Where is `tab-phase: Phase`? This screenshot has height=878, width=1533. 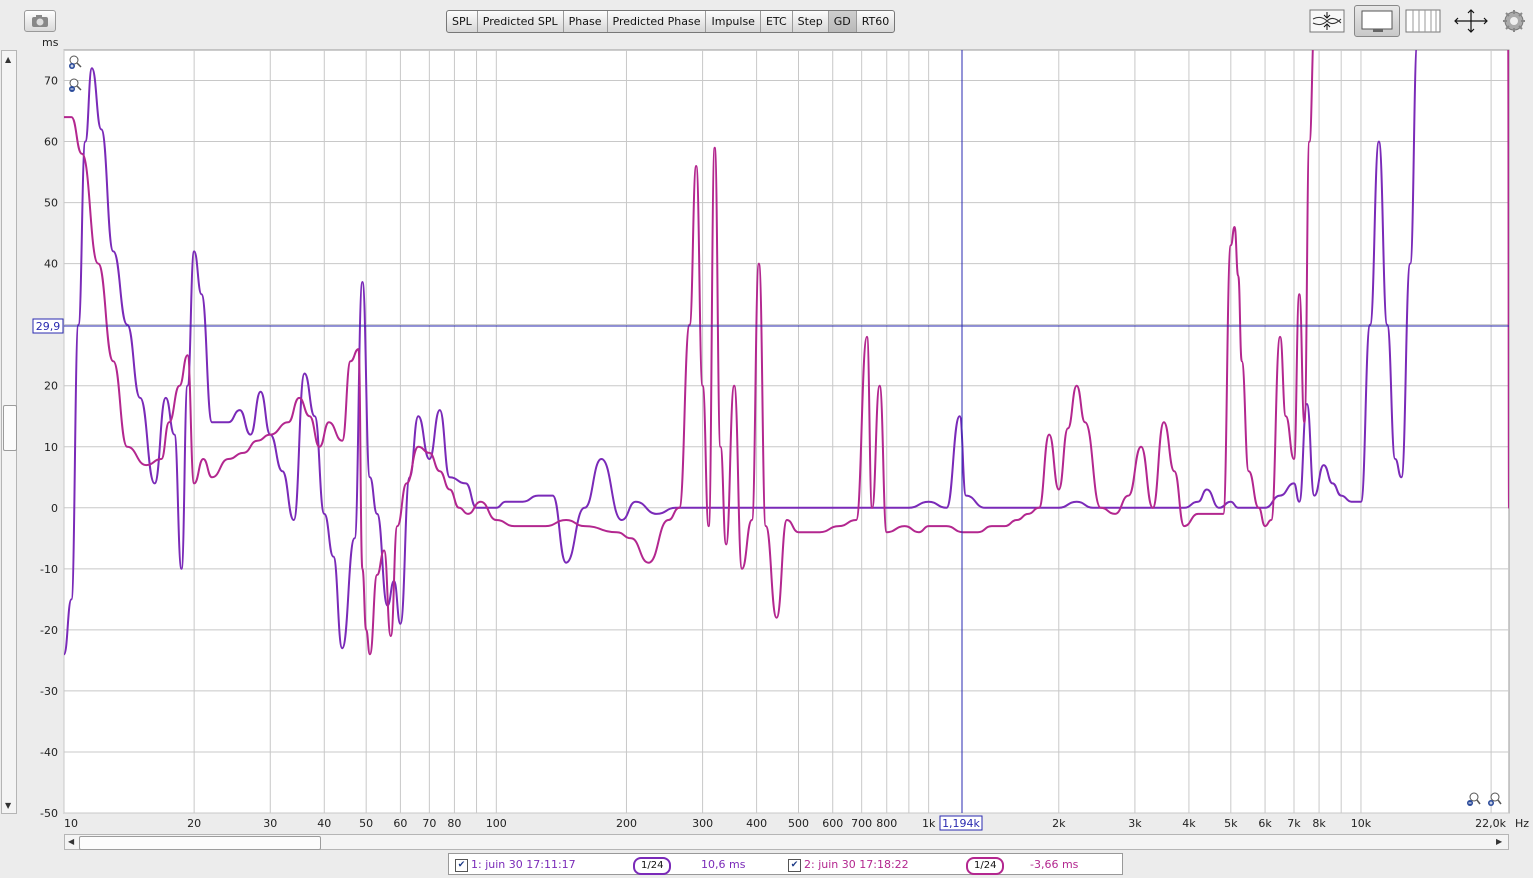
tab-phase: Phase is located at coordinates (586, 21).